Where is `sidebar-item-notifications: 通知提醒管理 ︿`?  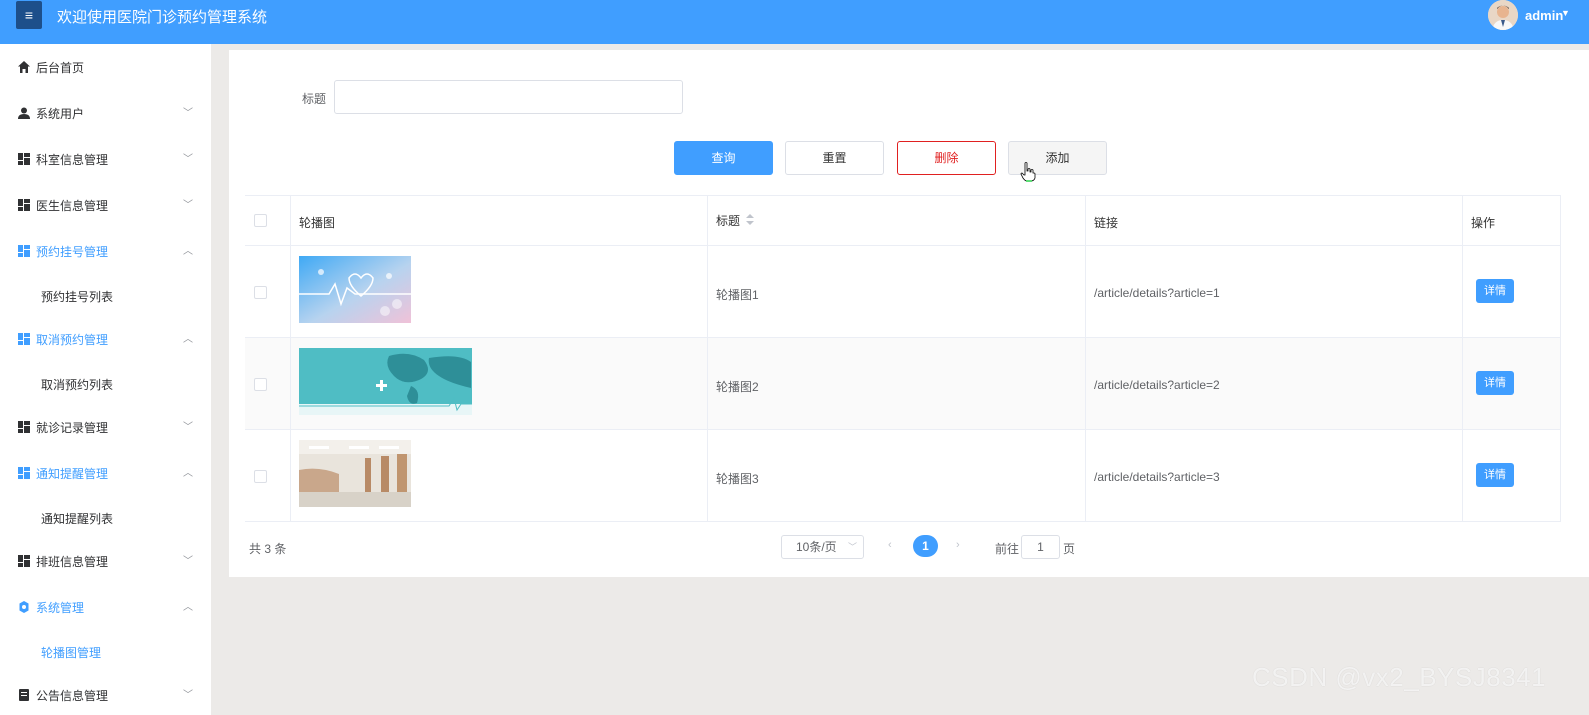 sidebar-item-notifications: 通知提醒管理 ︿ is located at coordinates (105, 473).